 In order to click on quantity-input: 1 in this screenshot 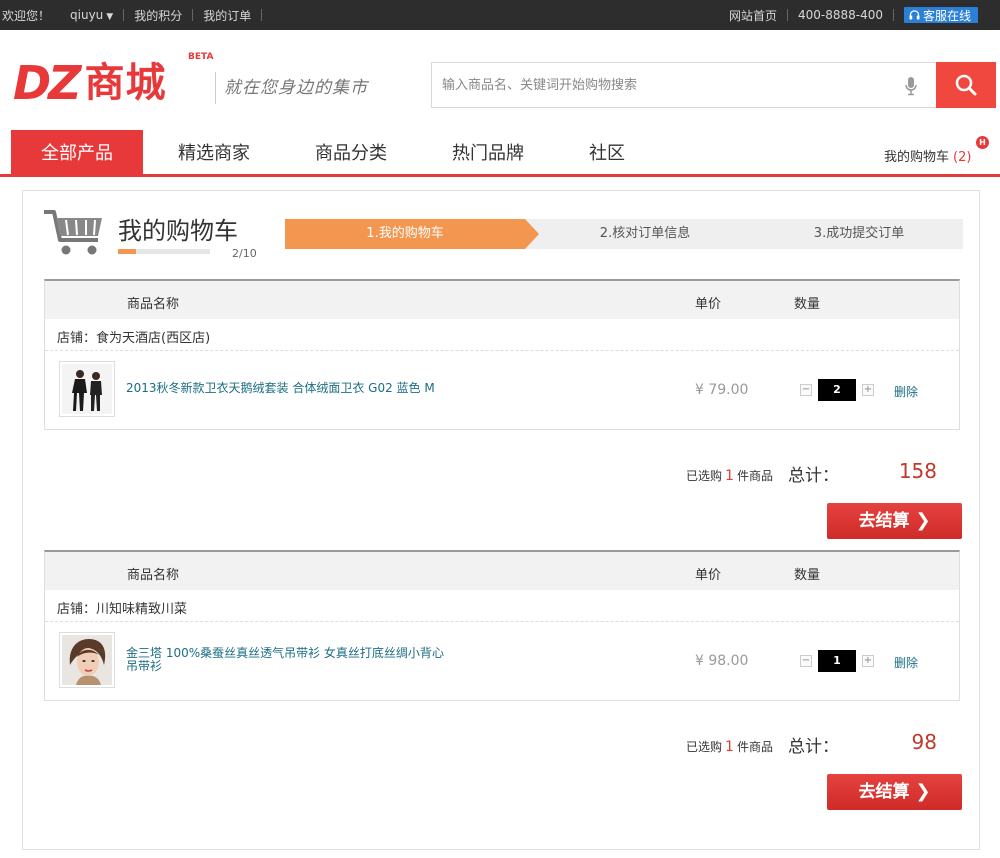, I will do `click(837, 661)`.